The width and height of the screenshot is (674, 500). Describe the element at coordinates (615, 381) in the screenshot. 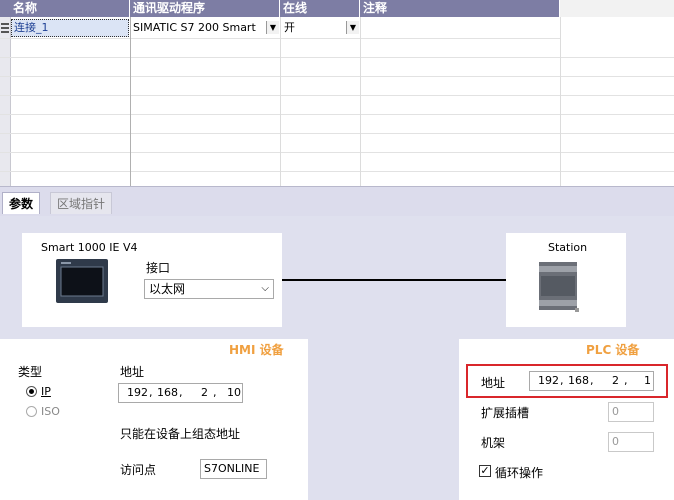

I see `plc-ip-octet-3: 2` at that location.